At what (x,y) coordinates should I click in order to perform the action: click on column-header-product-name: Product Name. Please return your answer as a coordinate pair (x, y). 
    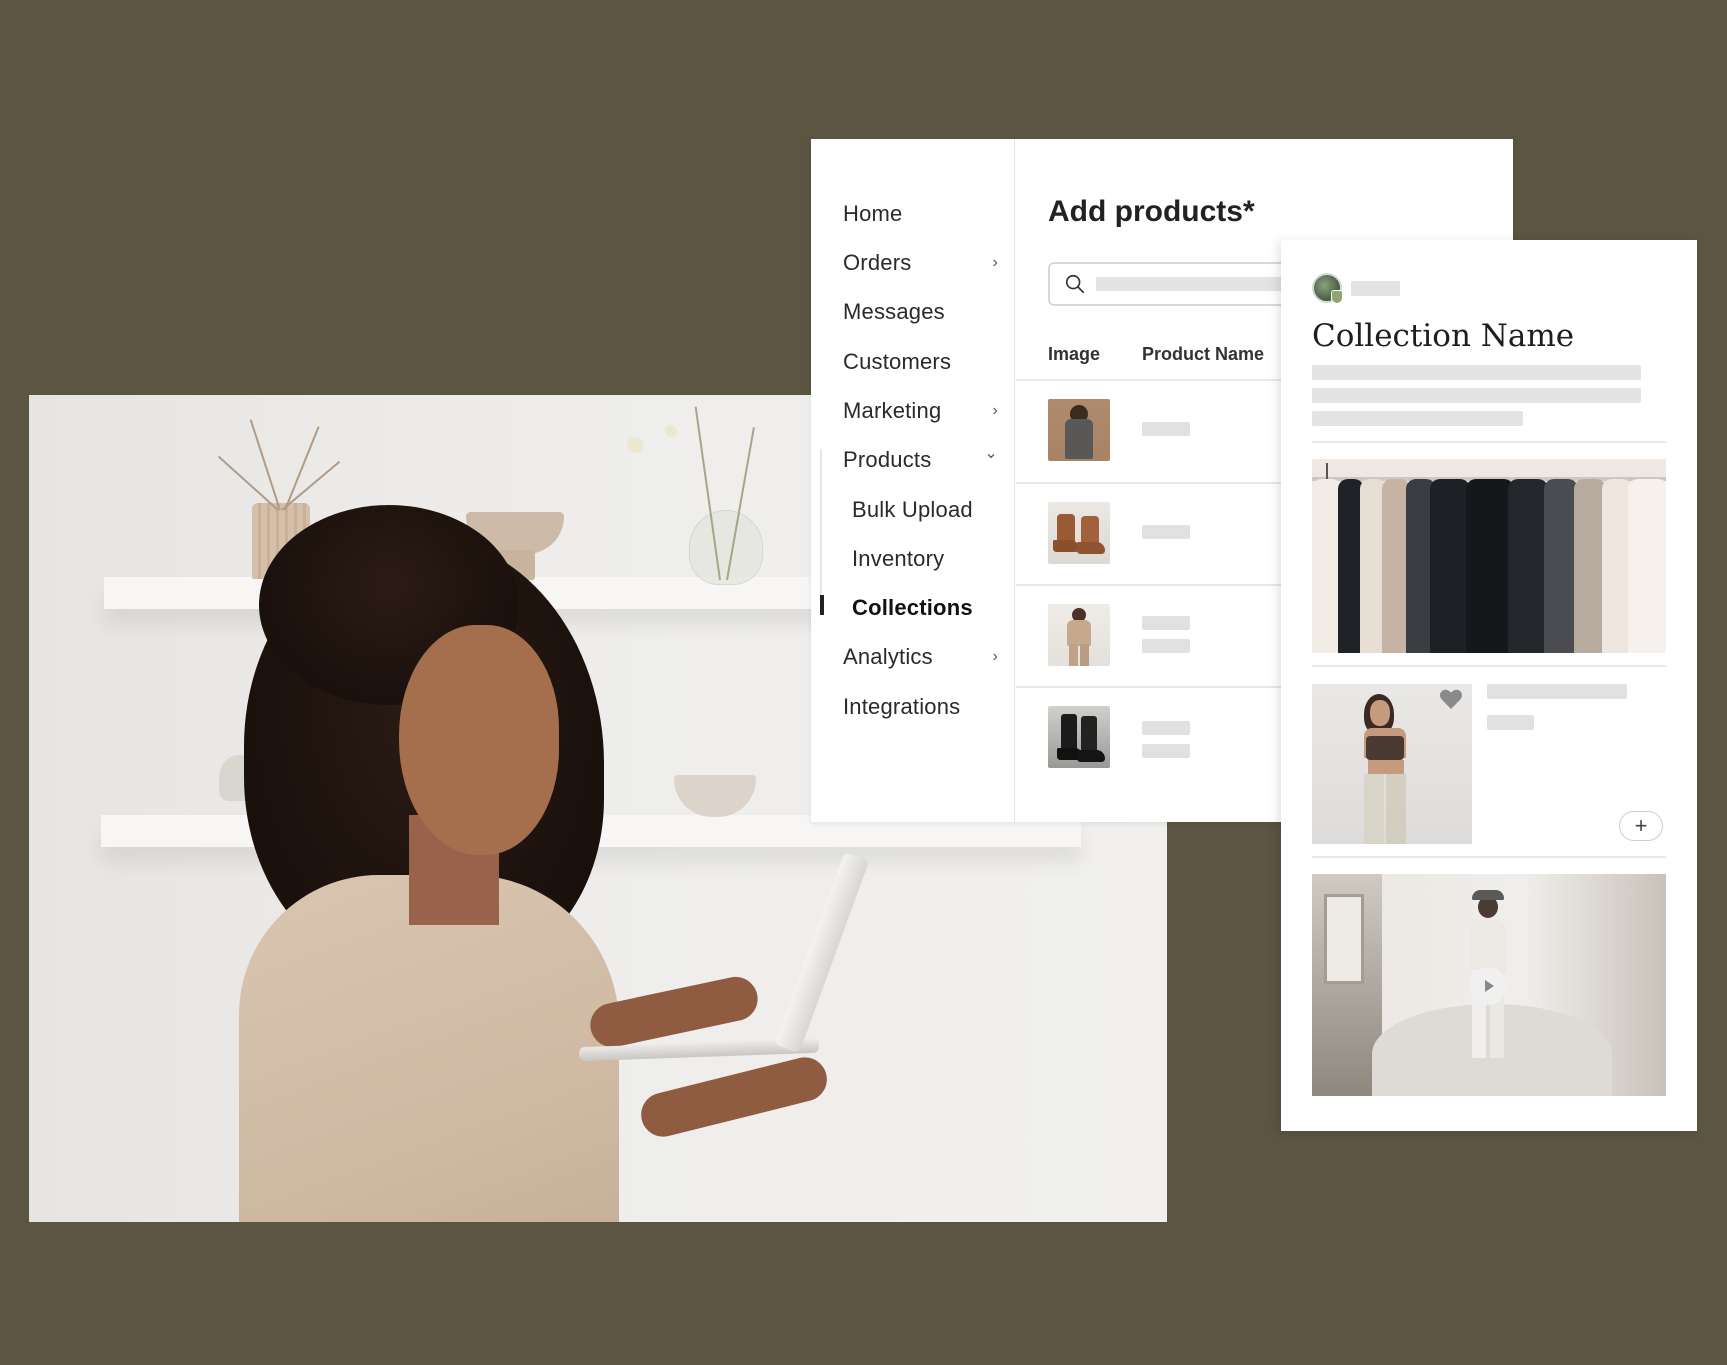
    Looking at the image, I should click on (1203, 354).